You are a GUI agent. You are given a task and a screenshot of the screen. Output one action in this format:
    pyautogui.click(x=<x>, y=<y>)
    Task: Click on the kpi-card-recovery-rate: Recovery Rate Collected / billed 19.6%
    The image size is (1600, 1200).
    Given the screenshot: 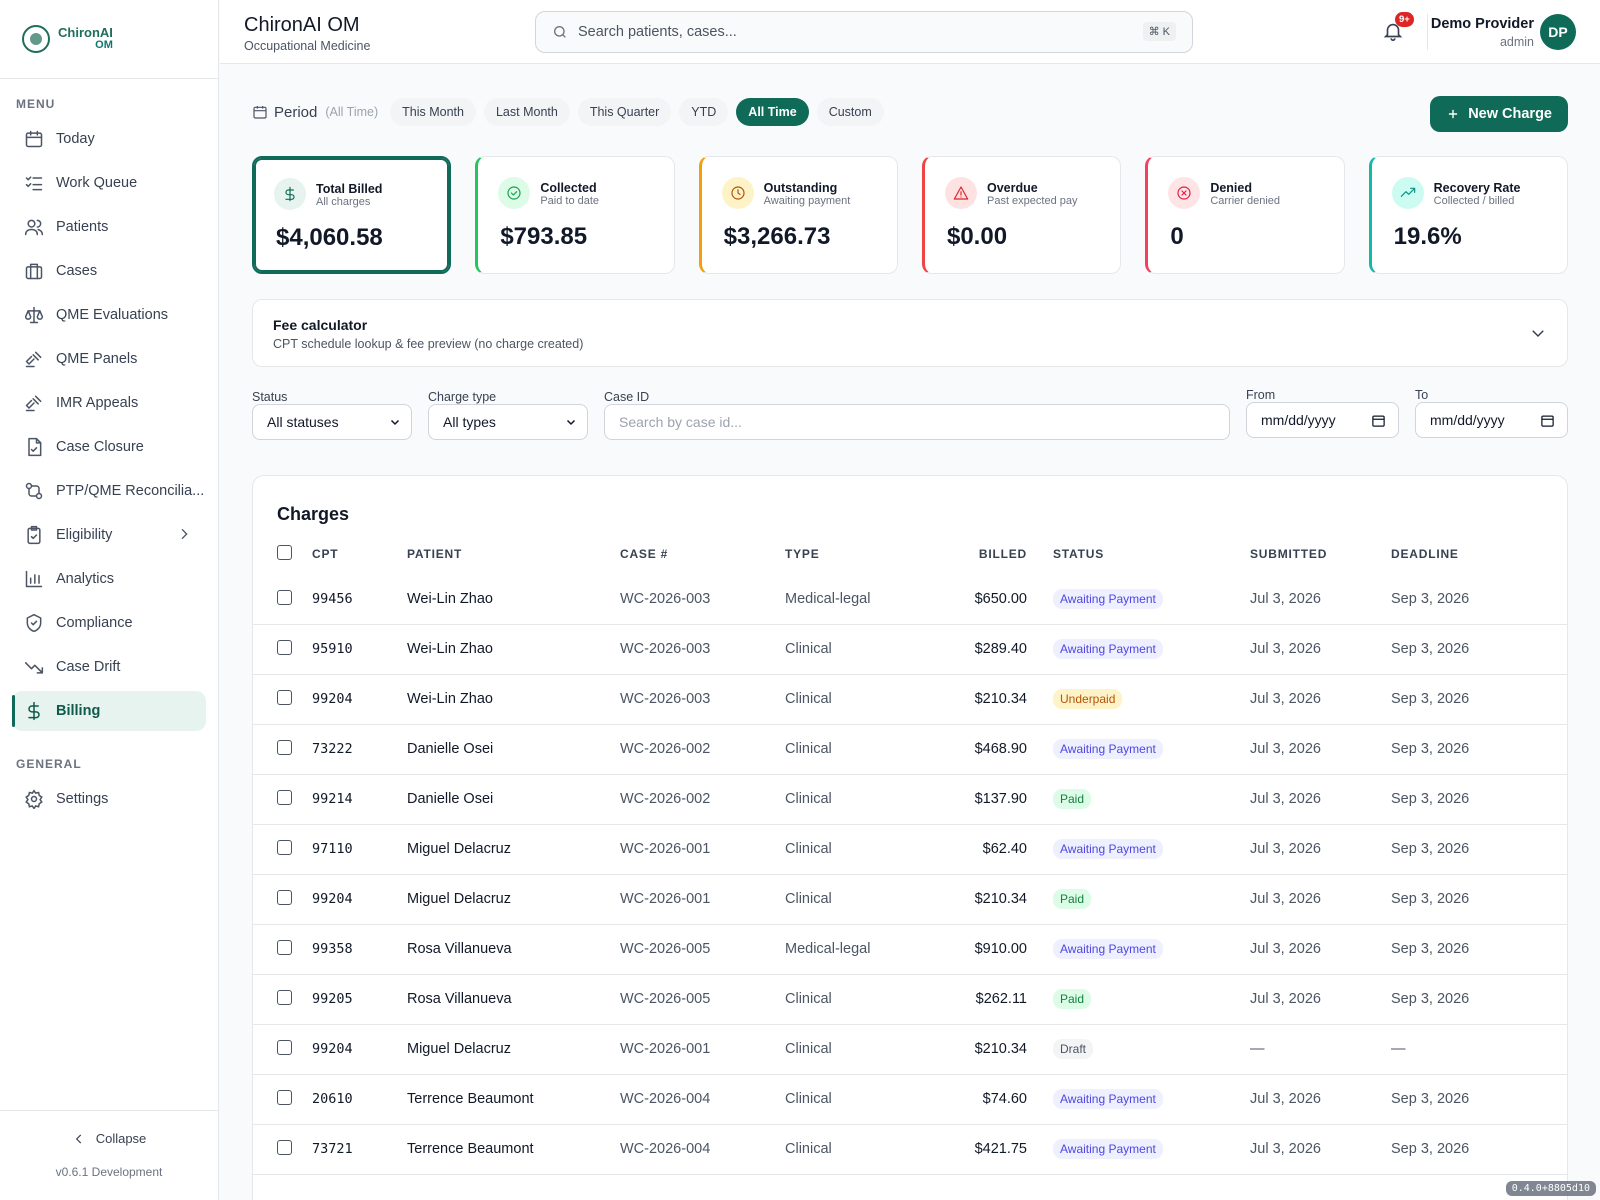 What is the action you would take?
    pyautogui.click(x=1468, y=215)
    